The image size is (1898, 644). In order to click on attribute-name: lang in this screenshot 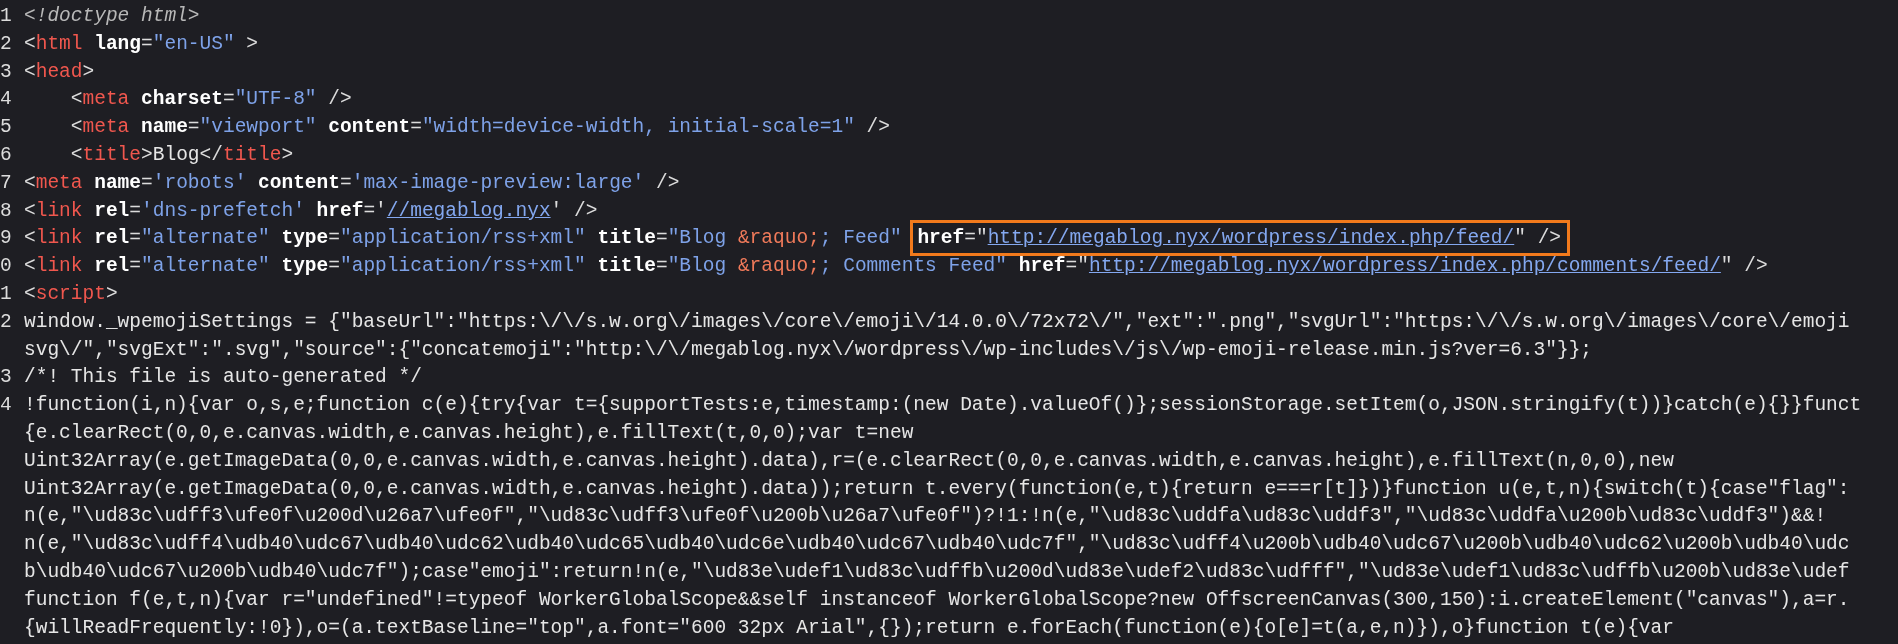, I will do `click(117, 43)`.